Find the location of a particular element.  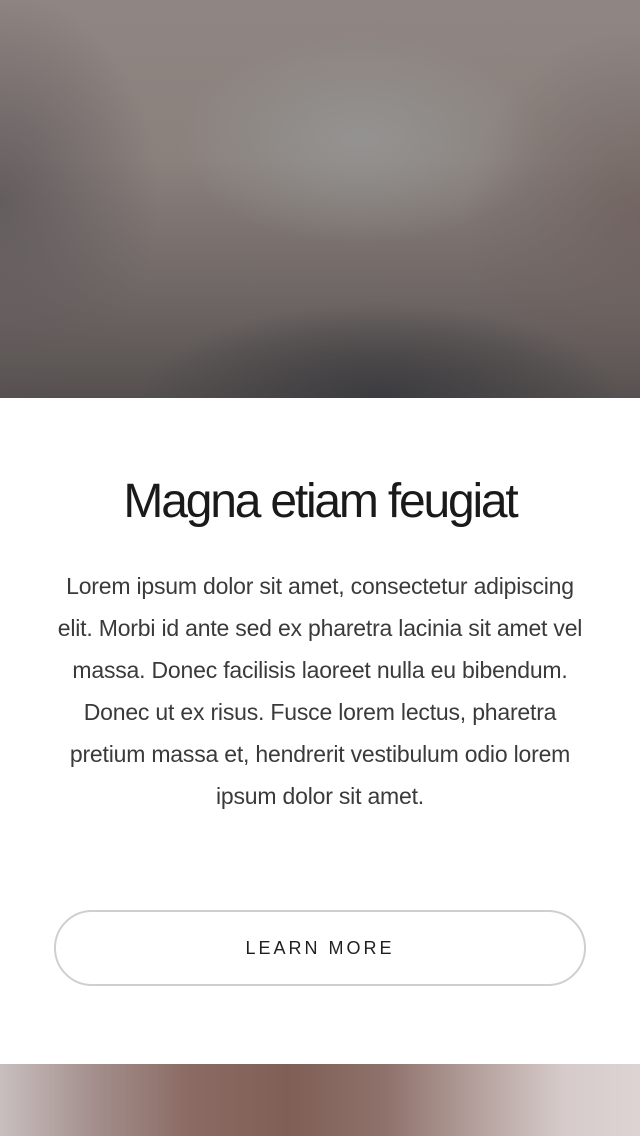

next-section-image is located at coordinates (320, 1100).